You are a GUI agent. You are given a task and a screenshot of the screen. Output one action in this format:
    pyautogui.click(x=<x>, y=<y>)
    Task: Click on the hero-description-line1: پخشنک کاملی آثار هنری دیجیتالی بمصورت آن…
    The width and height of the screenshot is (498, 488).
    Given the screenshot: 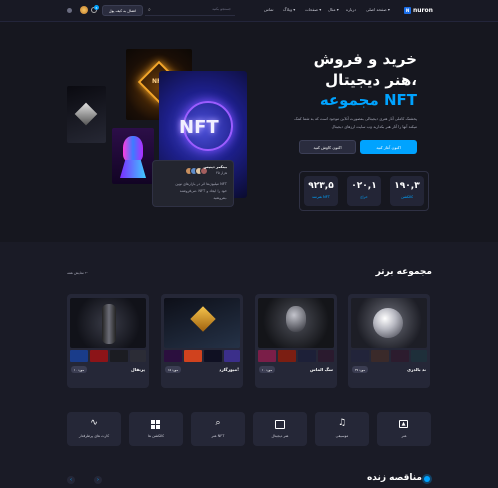 What is the action you would take?
    pyautogui.click(x=355, y=118)
    